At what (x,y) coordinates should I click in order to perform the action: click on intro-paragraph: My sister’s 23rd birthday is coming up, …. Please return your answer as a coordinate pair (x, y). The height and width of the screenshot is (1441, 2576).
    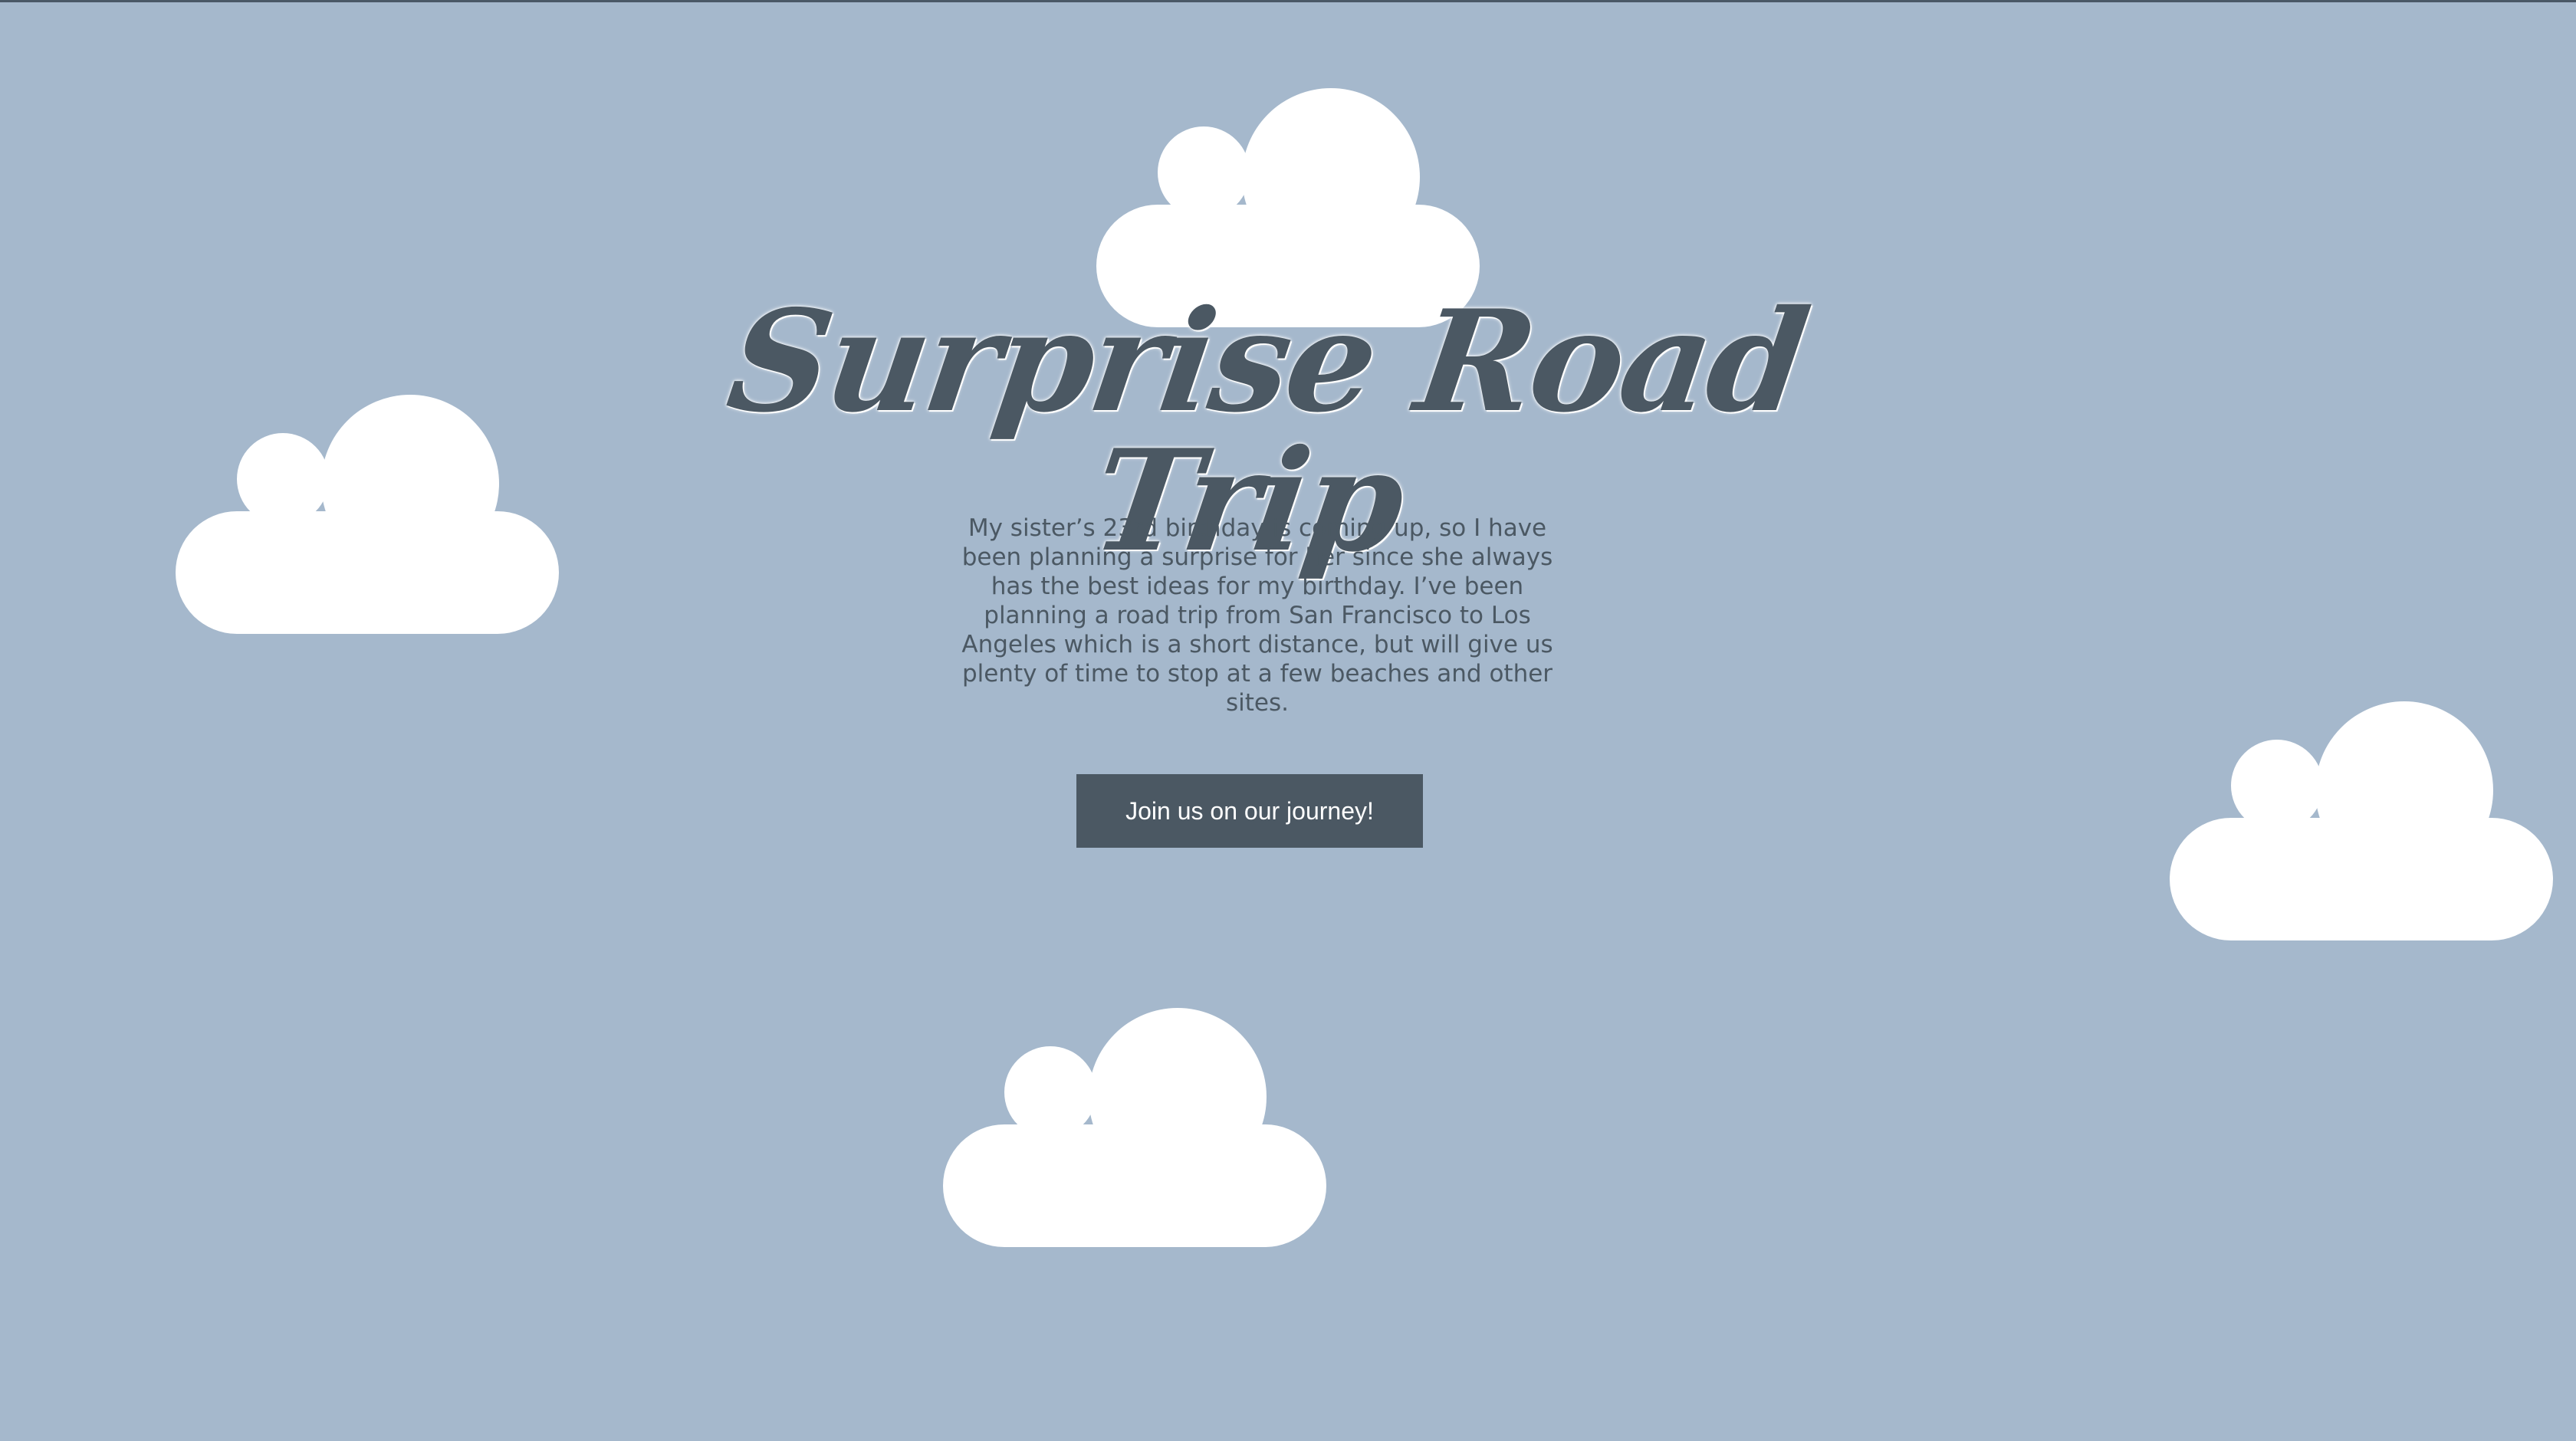
    Looking at the image, I should click on (1257, 615).